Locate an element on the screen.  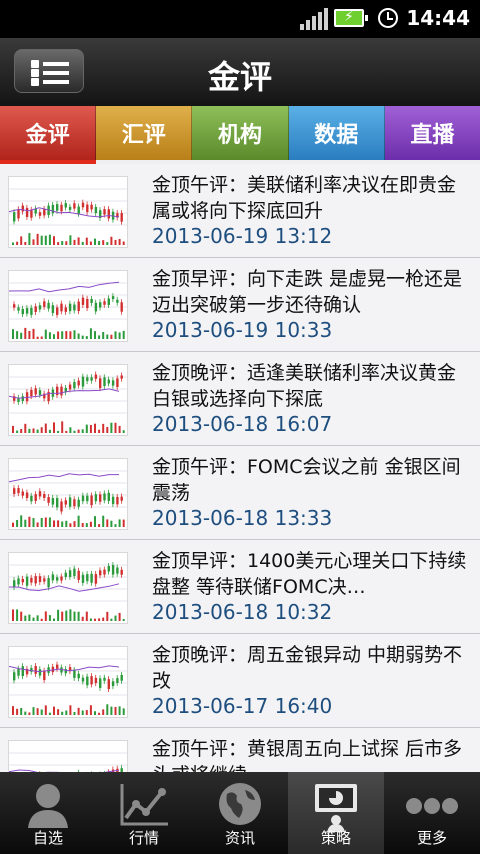
nav-label: 策略 is located at coordinates (335, 838).